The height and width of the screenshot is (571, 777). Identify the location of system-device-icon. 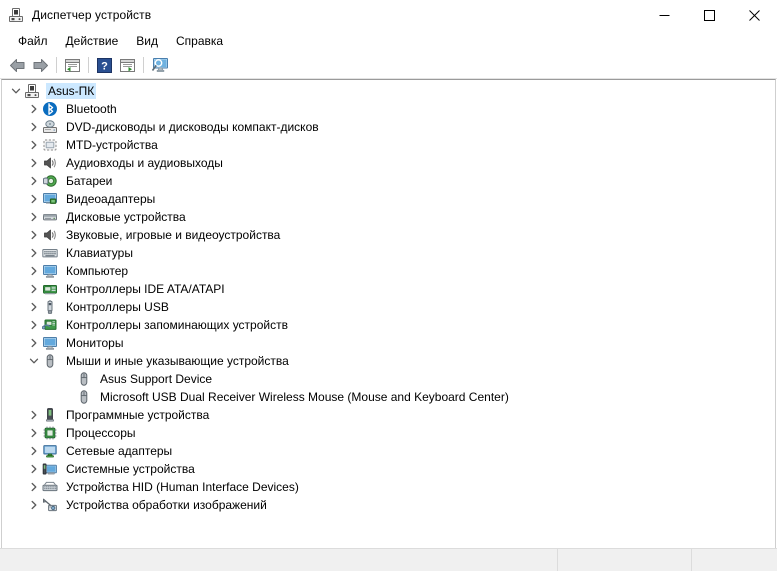
(50, 469).